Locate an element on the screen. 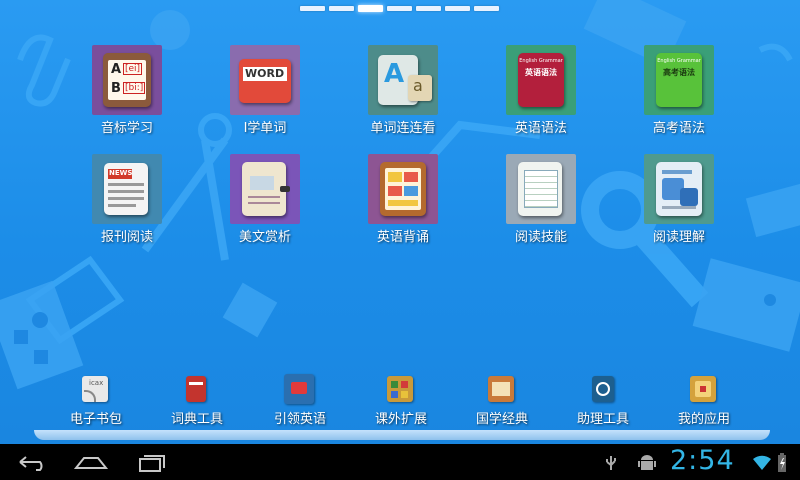  phonetics-ipa-b: [bi:] is located at coordinates (134, 88).